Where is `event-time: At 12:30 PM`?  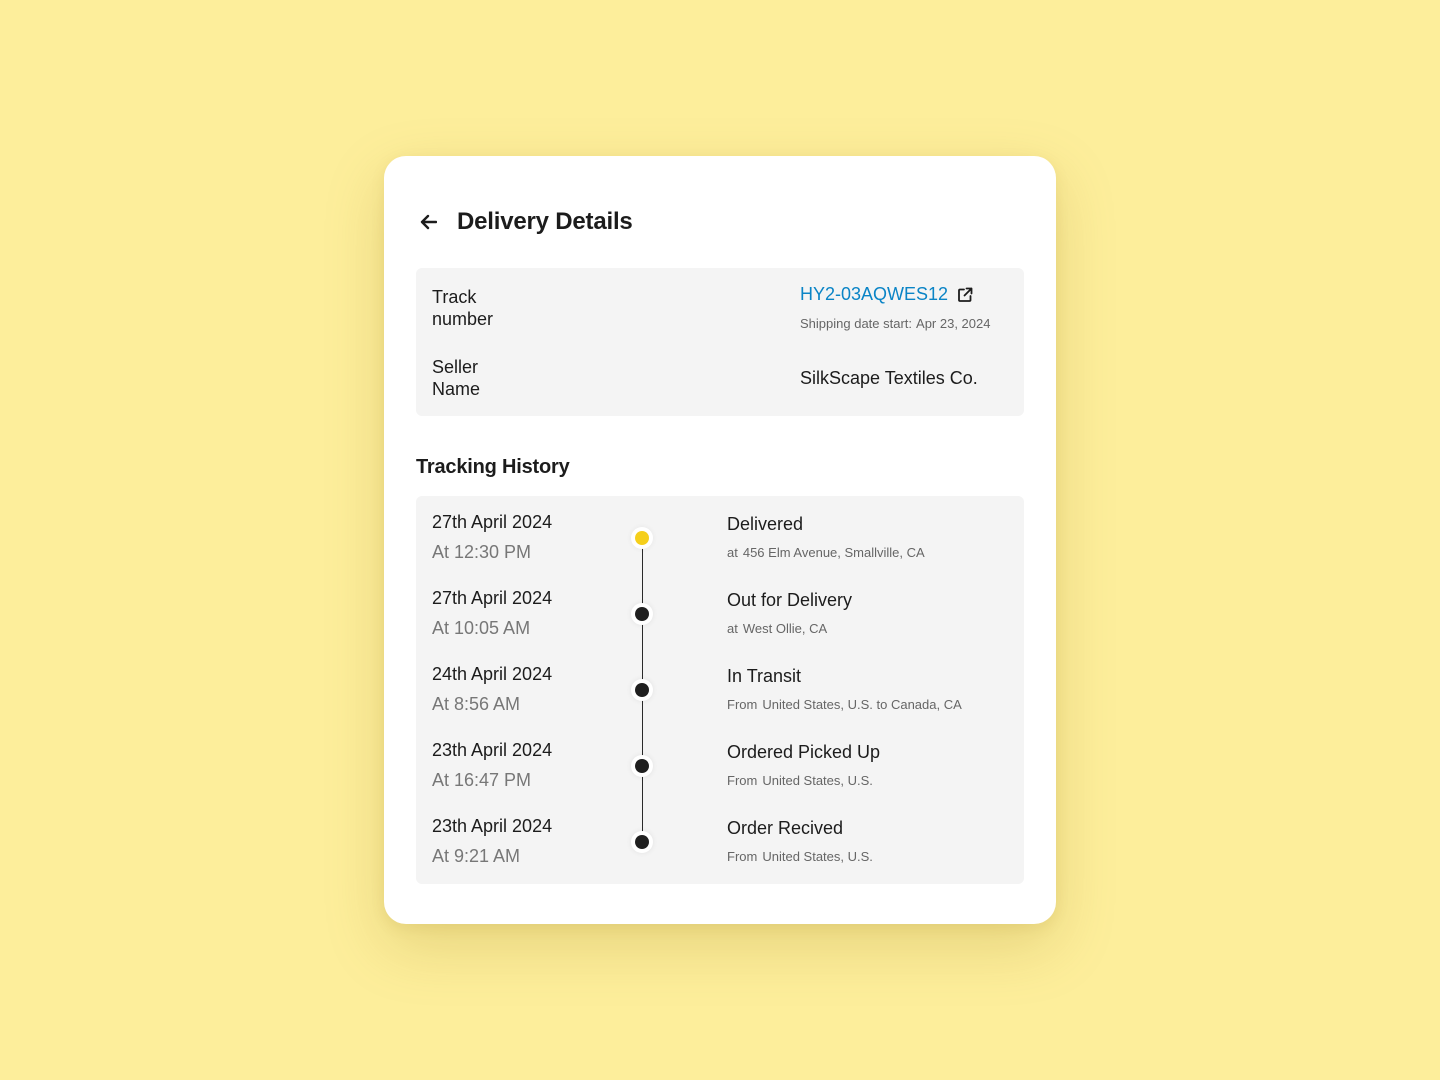 event-time: At 12:30 PM is located at coordinates (482, 552).